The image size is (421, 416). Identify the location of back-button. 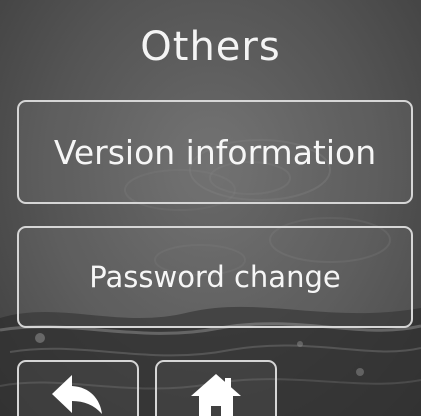
(78, 388).